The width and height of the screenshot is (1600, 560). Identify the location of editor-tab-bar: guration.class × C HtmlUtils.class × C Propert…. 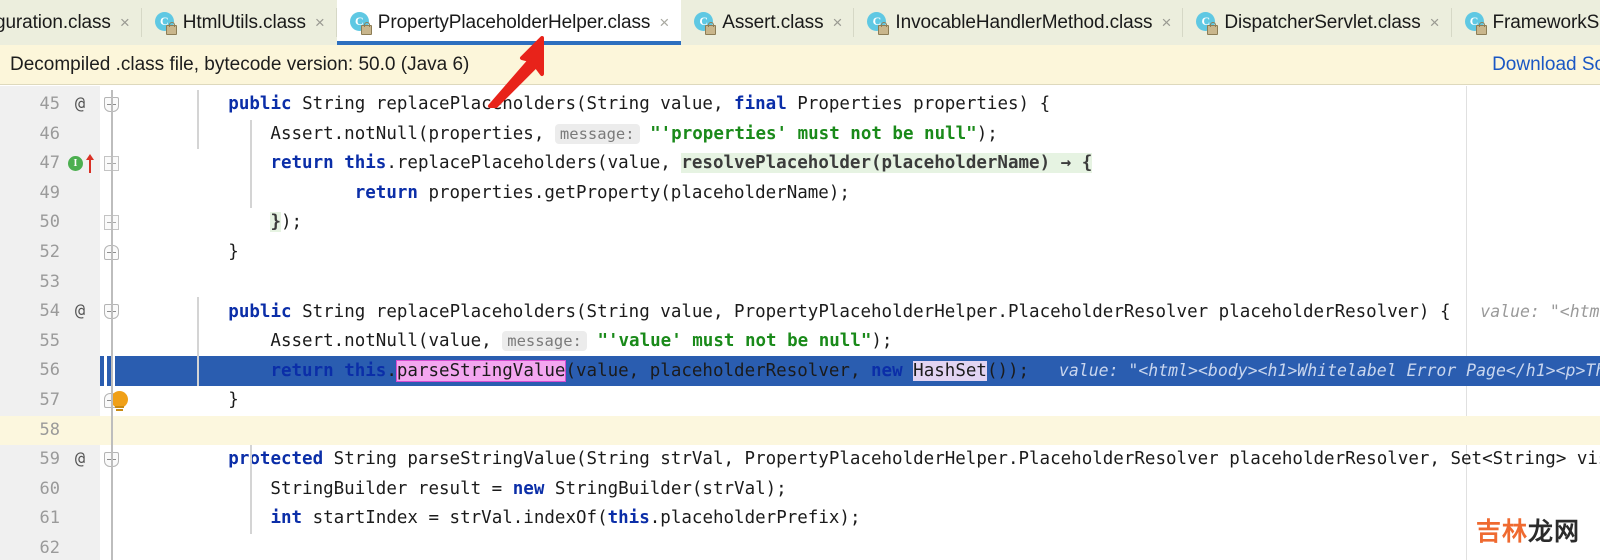
(800, 23).